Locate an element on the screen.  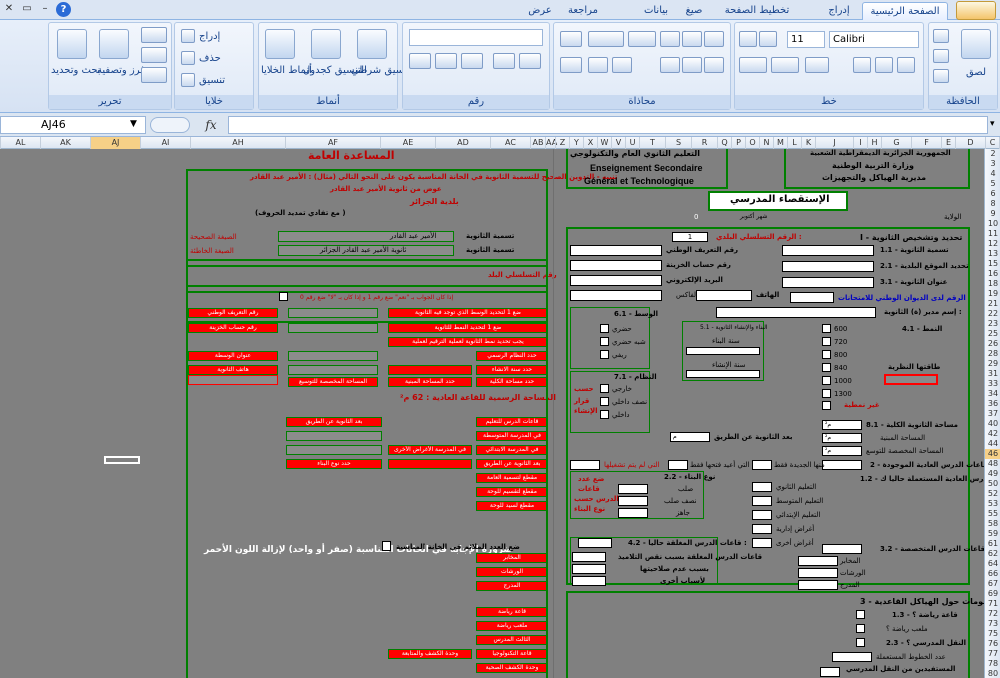
decrease-indent-icon is located at coordinates (598, 65).